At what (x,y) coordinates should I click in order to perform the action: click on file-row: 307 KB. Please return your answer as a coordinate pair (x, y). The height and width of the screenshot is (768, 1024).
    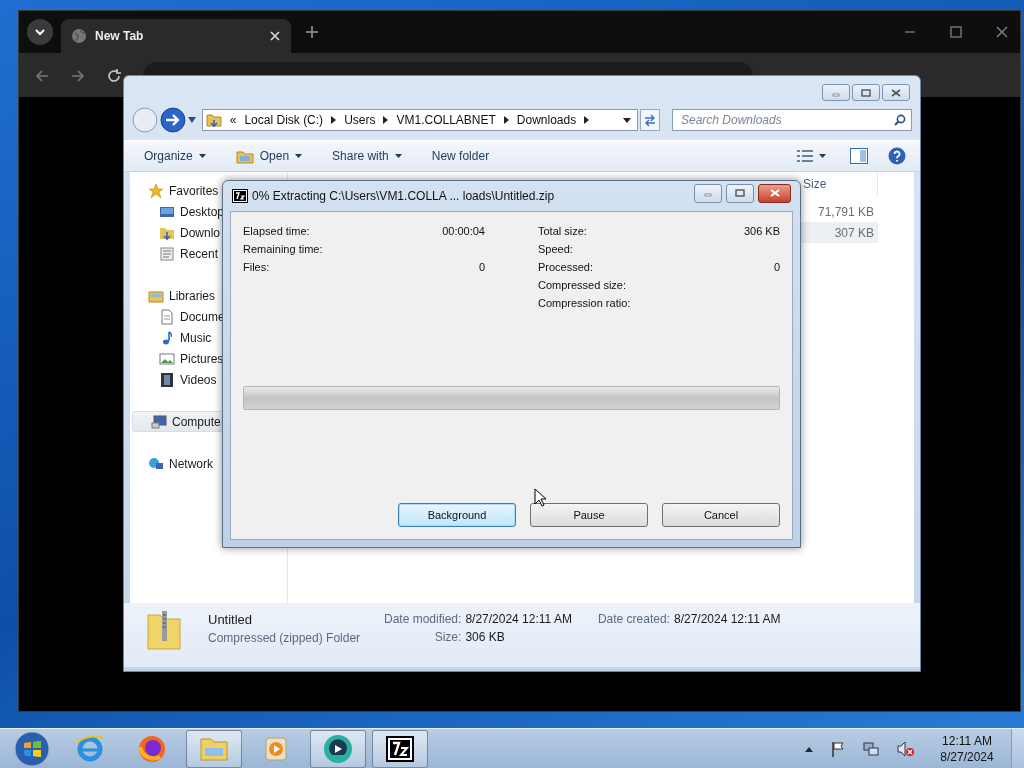
    Looking at the image, I should click on (838, 232).